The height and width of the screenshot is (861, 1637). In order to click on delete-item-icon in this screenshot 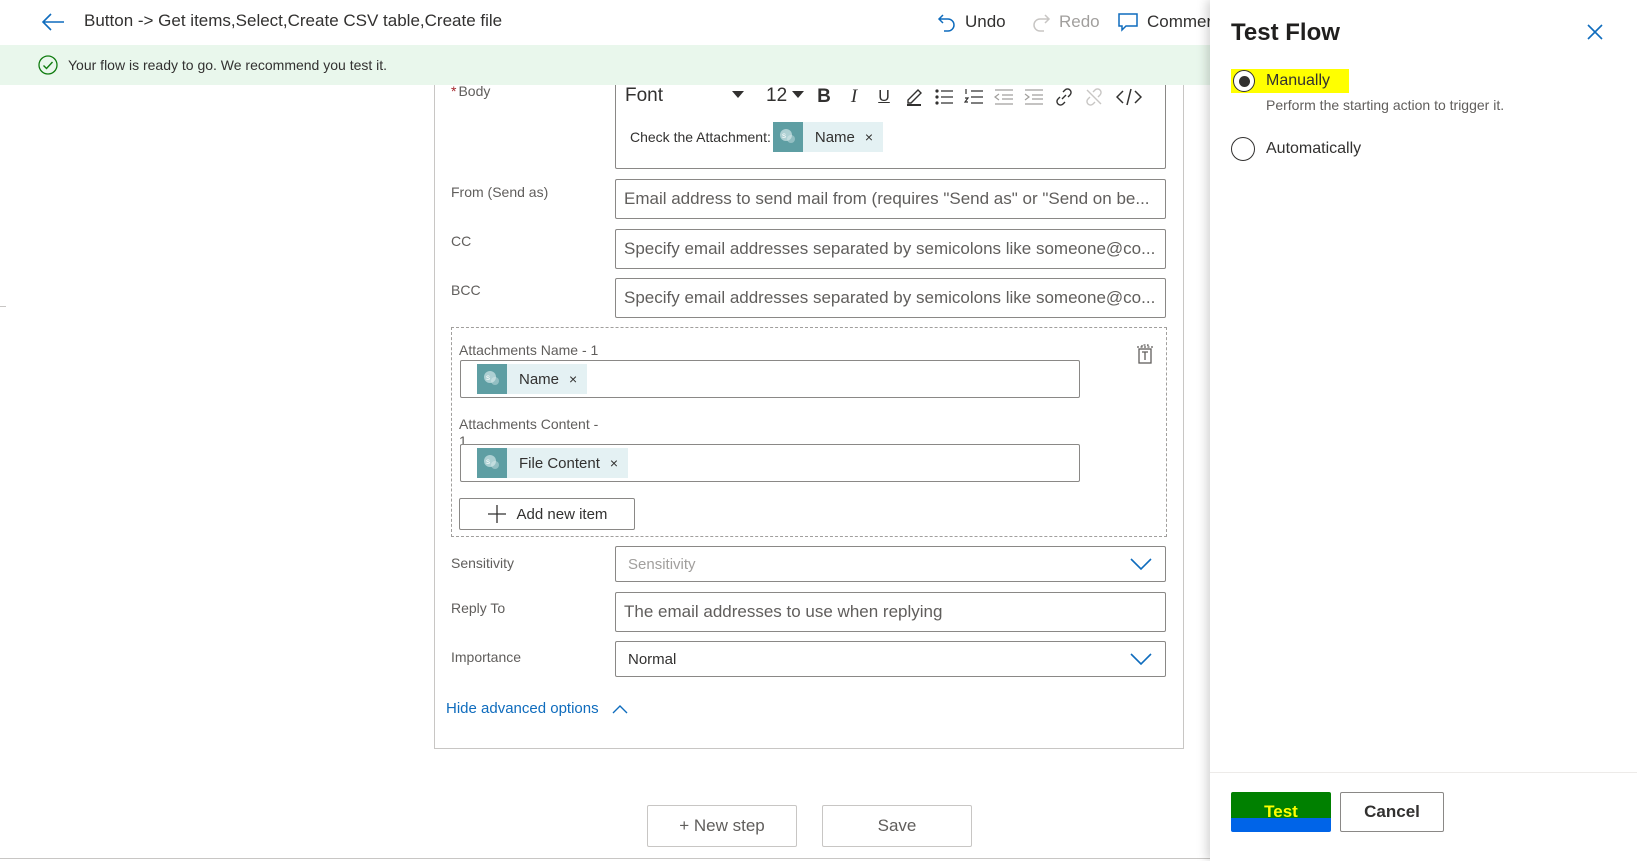, I will do `click(1145, 354)`.